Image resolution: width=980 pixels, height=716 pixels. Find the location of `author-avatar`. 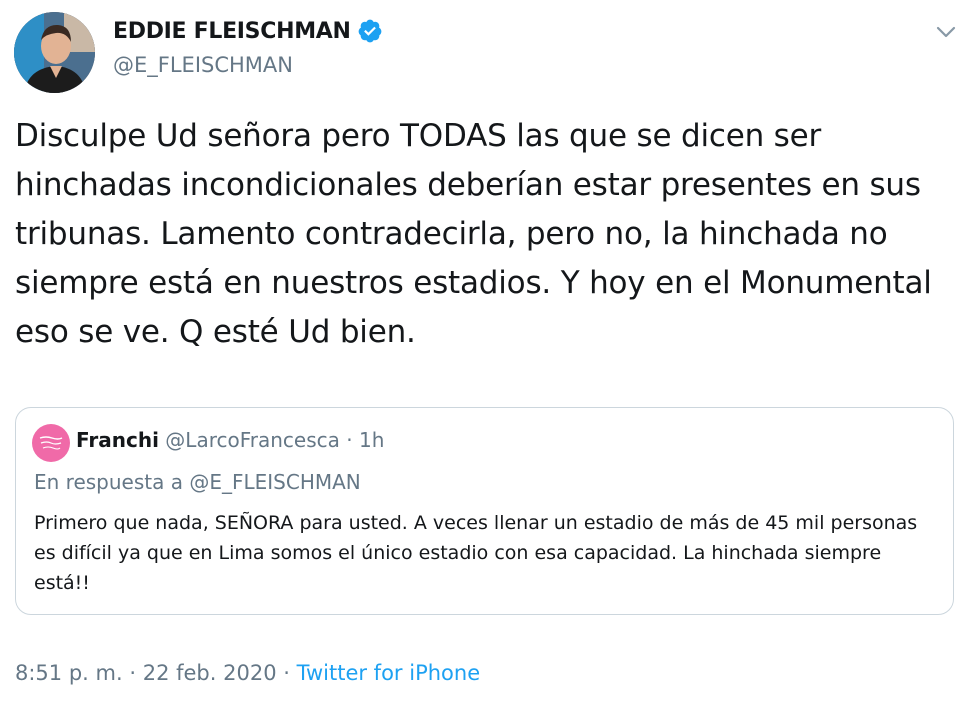

author-avatar is located at coordinates (54, 52).